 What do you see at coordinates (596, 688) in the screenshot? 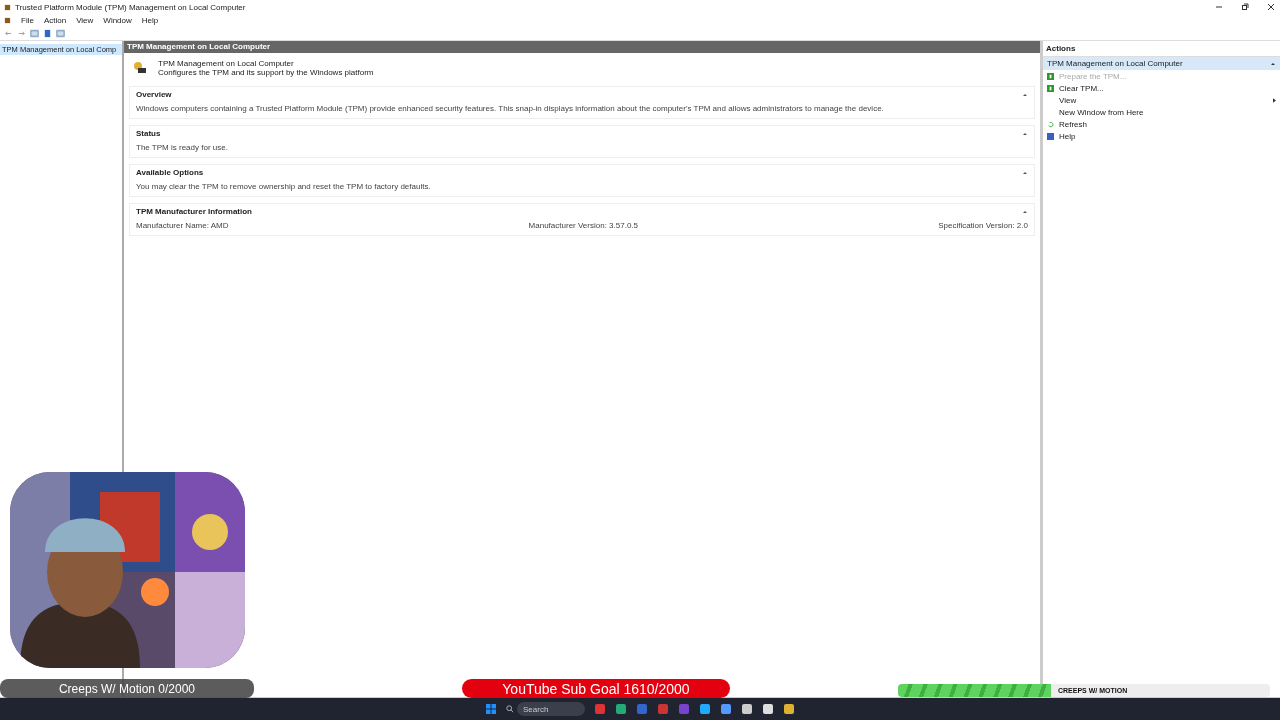
I see `goal-banner: YouTube Sub Goal 1610/2000` at bounding box center [596, 688].